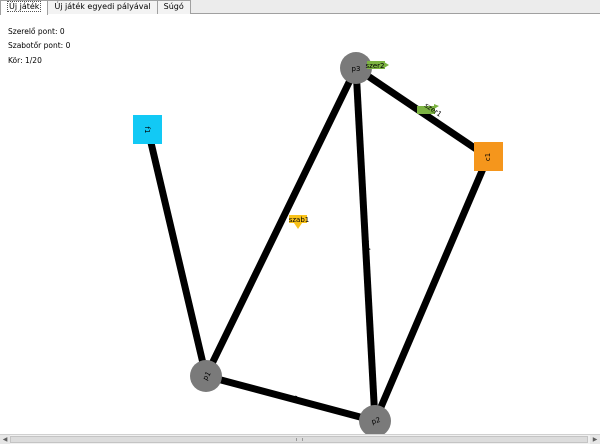 The height and width of the screenshot is (444, 600). I want to click on tab-new-game: Új játék, so click(24, 7).